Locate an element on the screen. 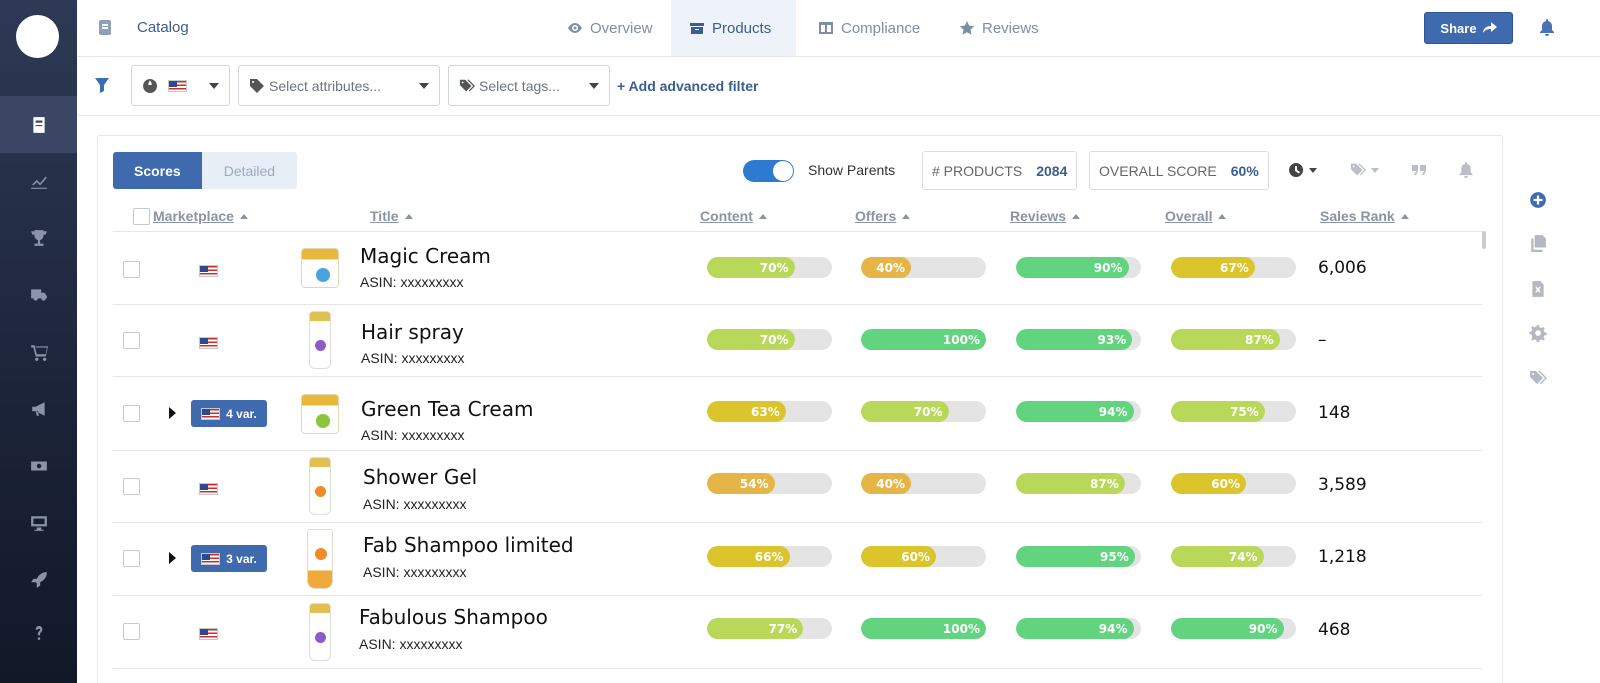 The height and width of the screenshot is (683, 1600). excel-icon is located at coordinates (1538, 289).